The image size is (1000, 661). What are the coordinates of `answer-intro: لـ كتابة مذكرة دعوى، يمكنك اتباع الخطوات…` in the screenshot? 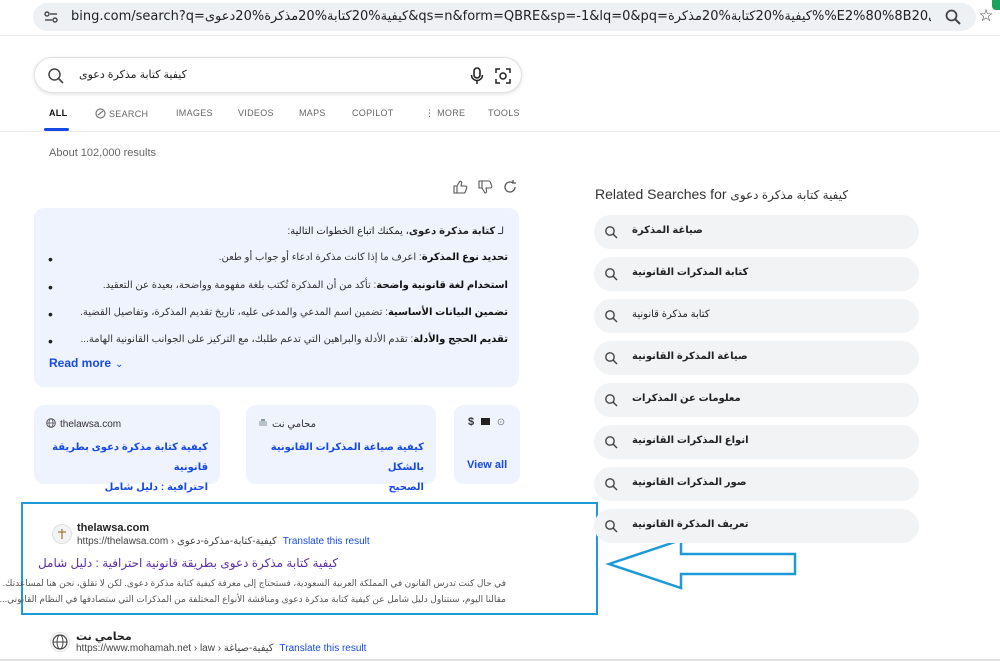 It's located at (395, 231).